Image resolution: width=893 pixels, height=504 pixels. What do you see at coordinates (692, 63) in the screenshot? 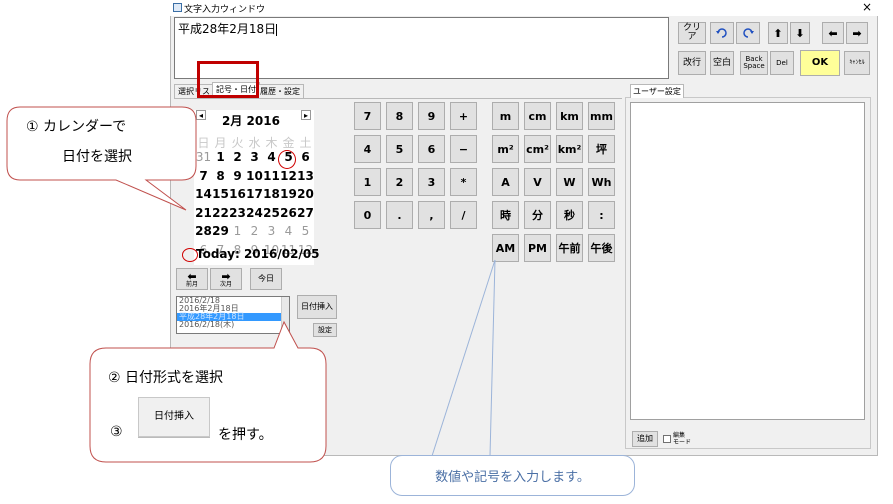
I see `newline-button: 改行` at bounding box center [692, 63].